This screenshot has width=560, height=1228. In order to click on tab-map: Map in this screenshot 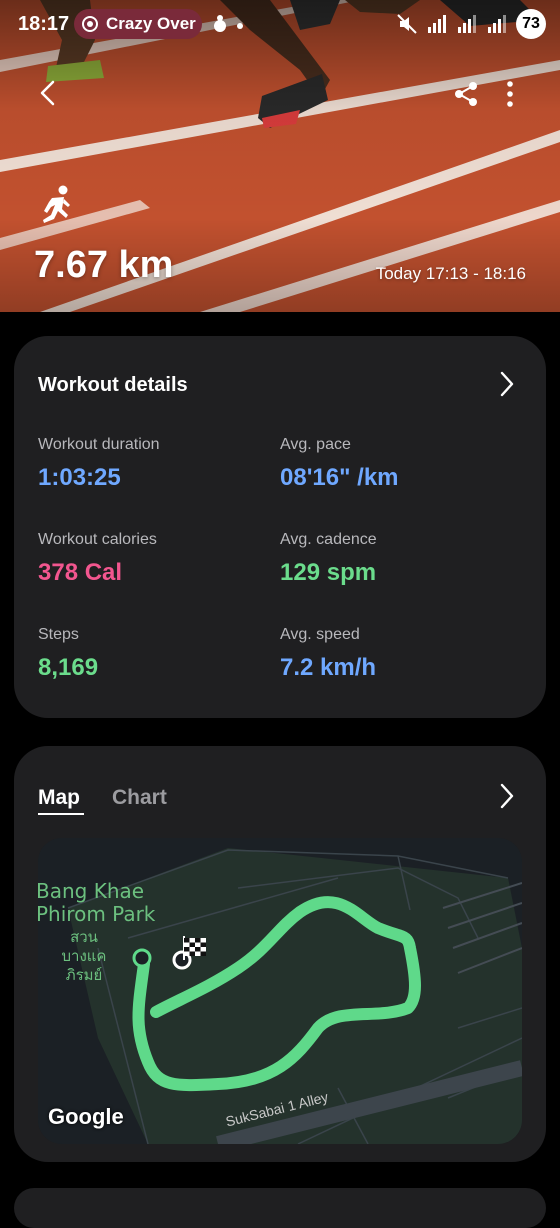, I will do `click(59, 798)`.